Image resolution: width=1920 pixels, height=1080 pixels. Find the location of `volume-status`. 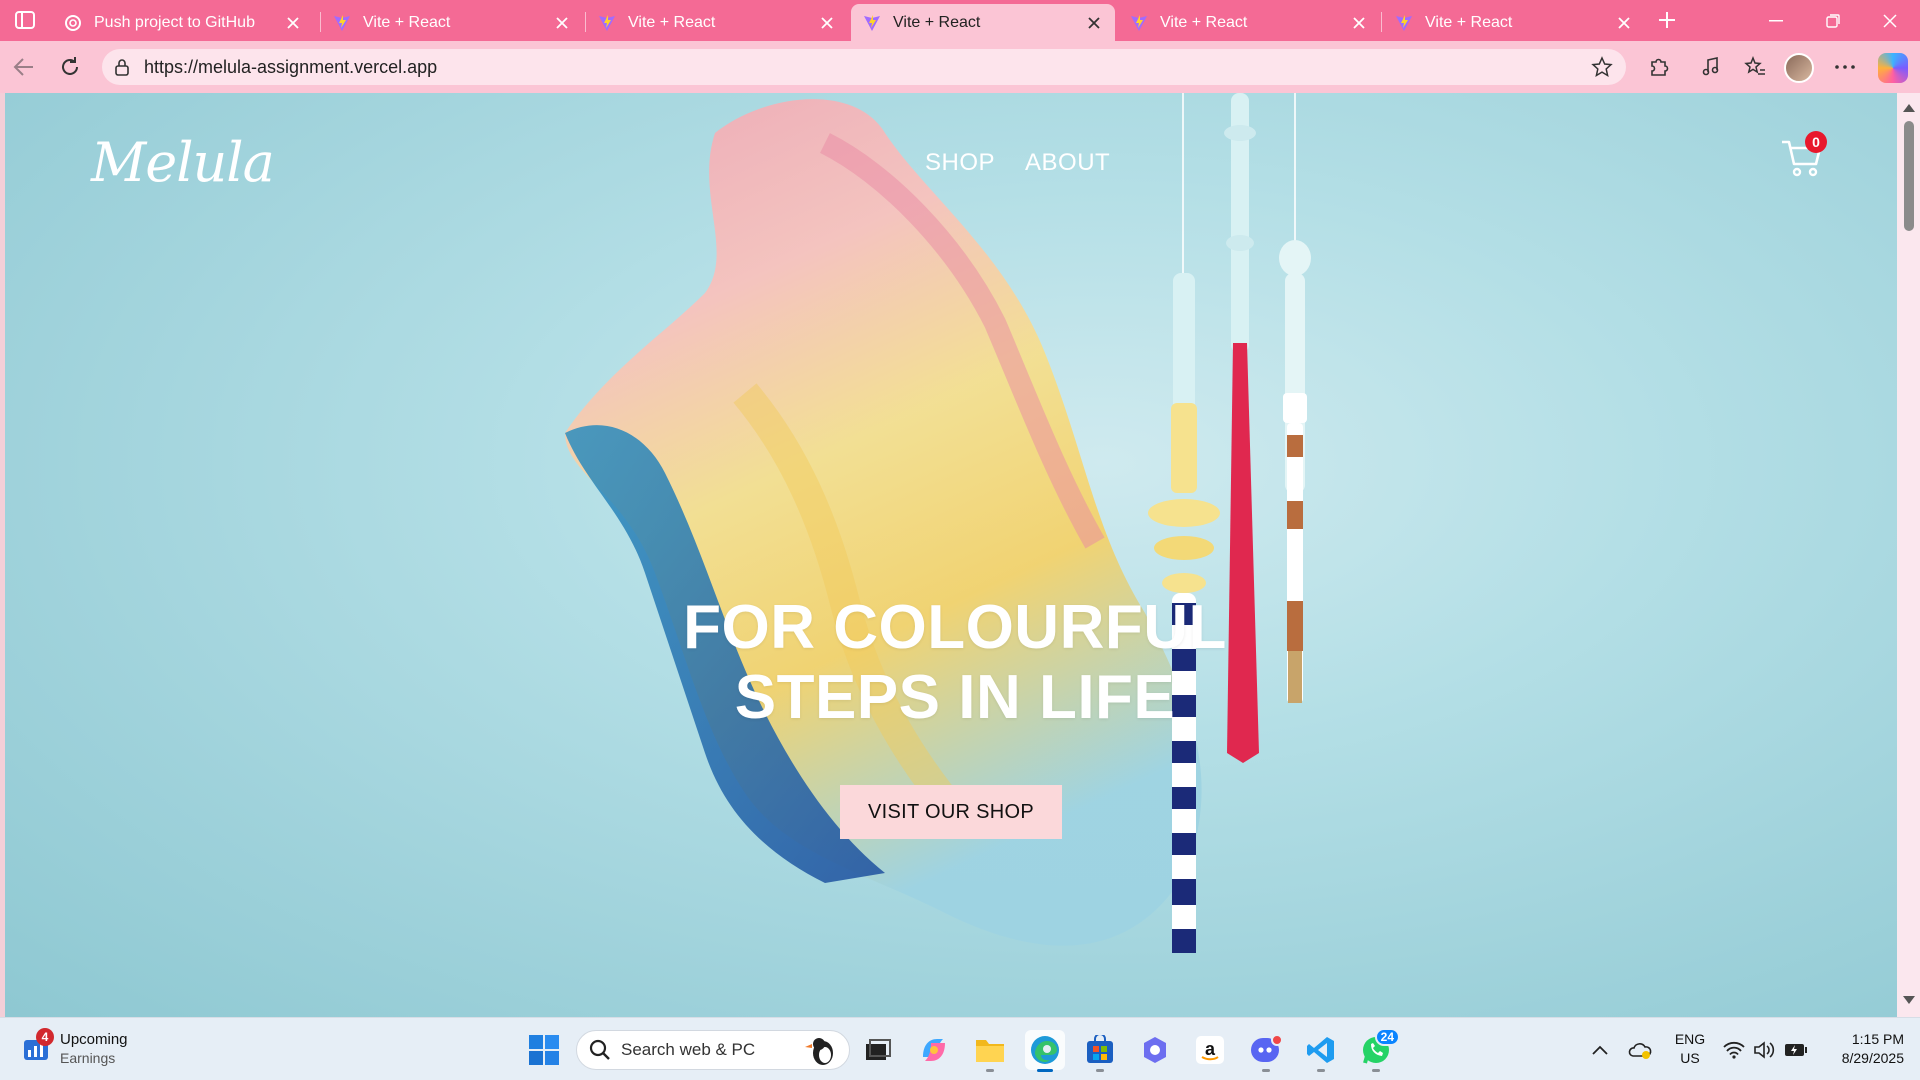

volume-status is located at coordinates (1764, 1050).